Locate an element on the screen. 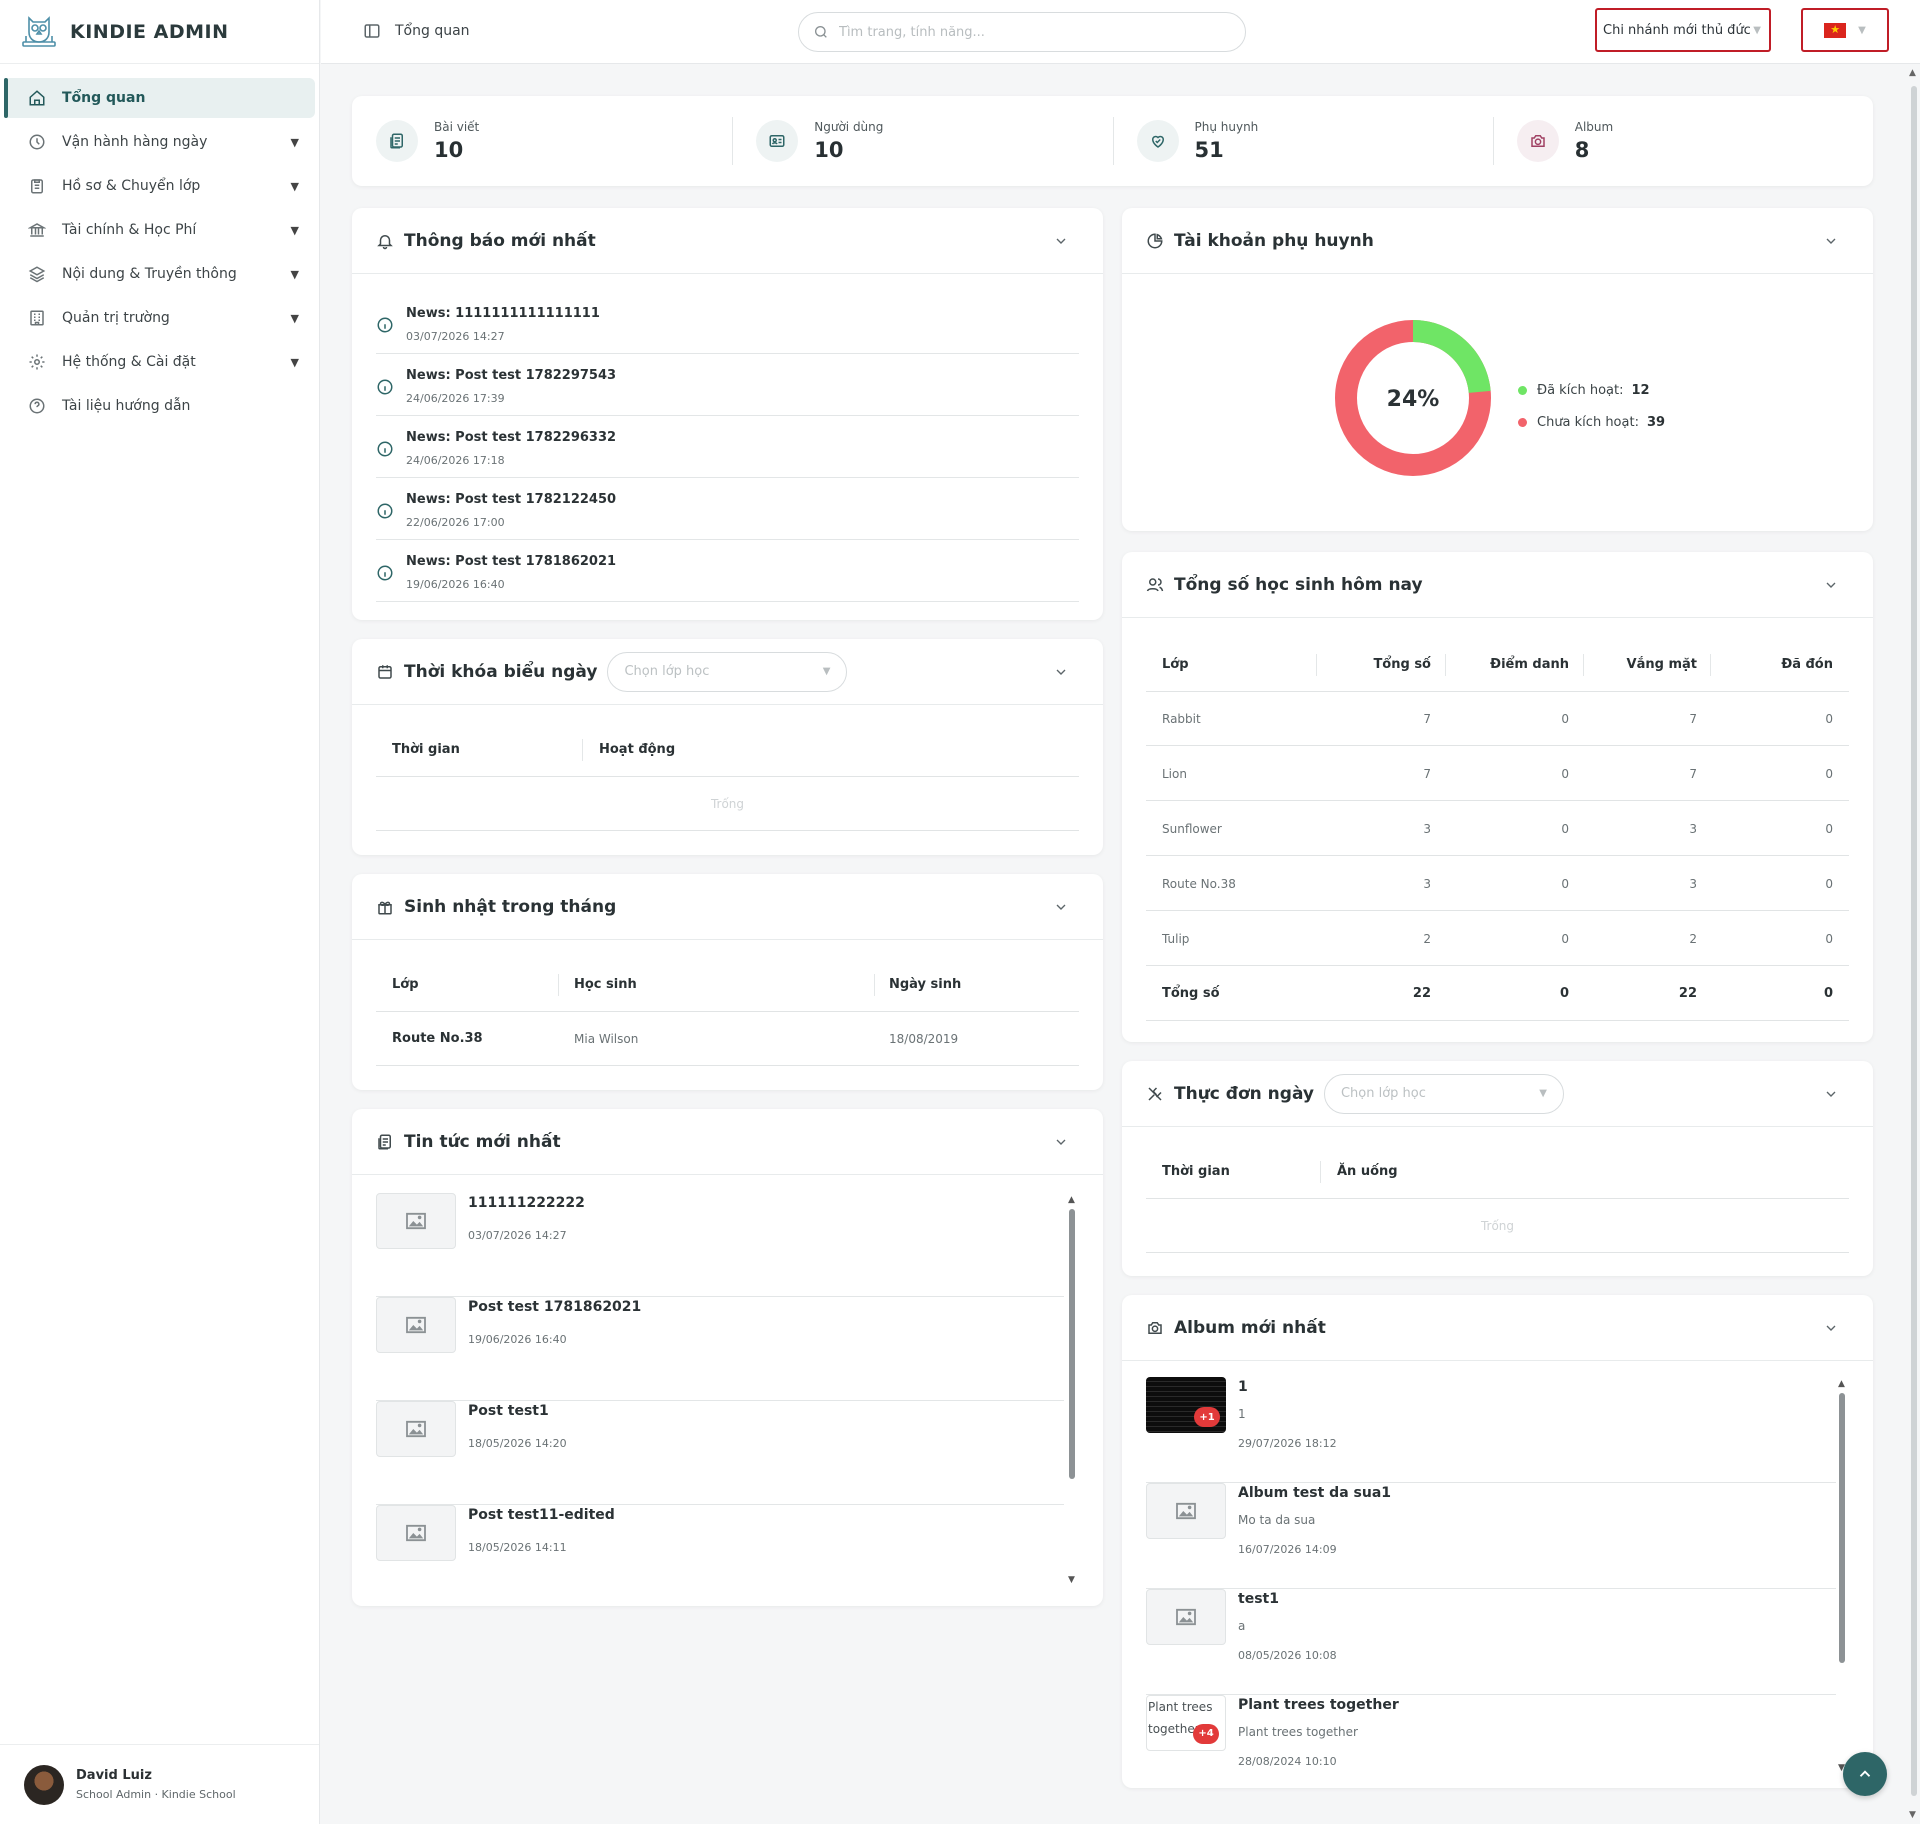  table-row: Rabbit 7 0 7 0 is located at coordinates (1497, 719).